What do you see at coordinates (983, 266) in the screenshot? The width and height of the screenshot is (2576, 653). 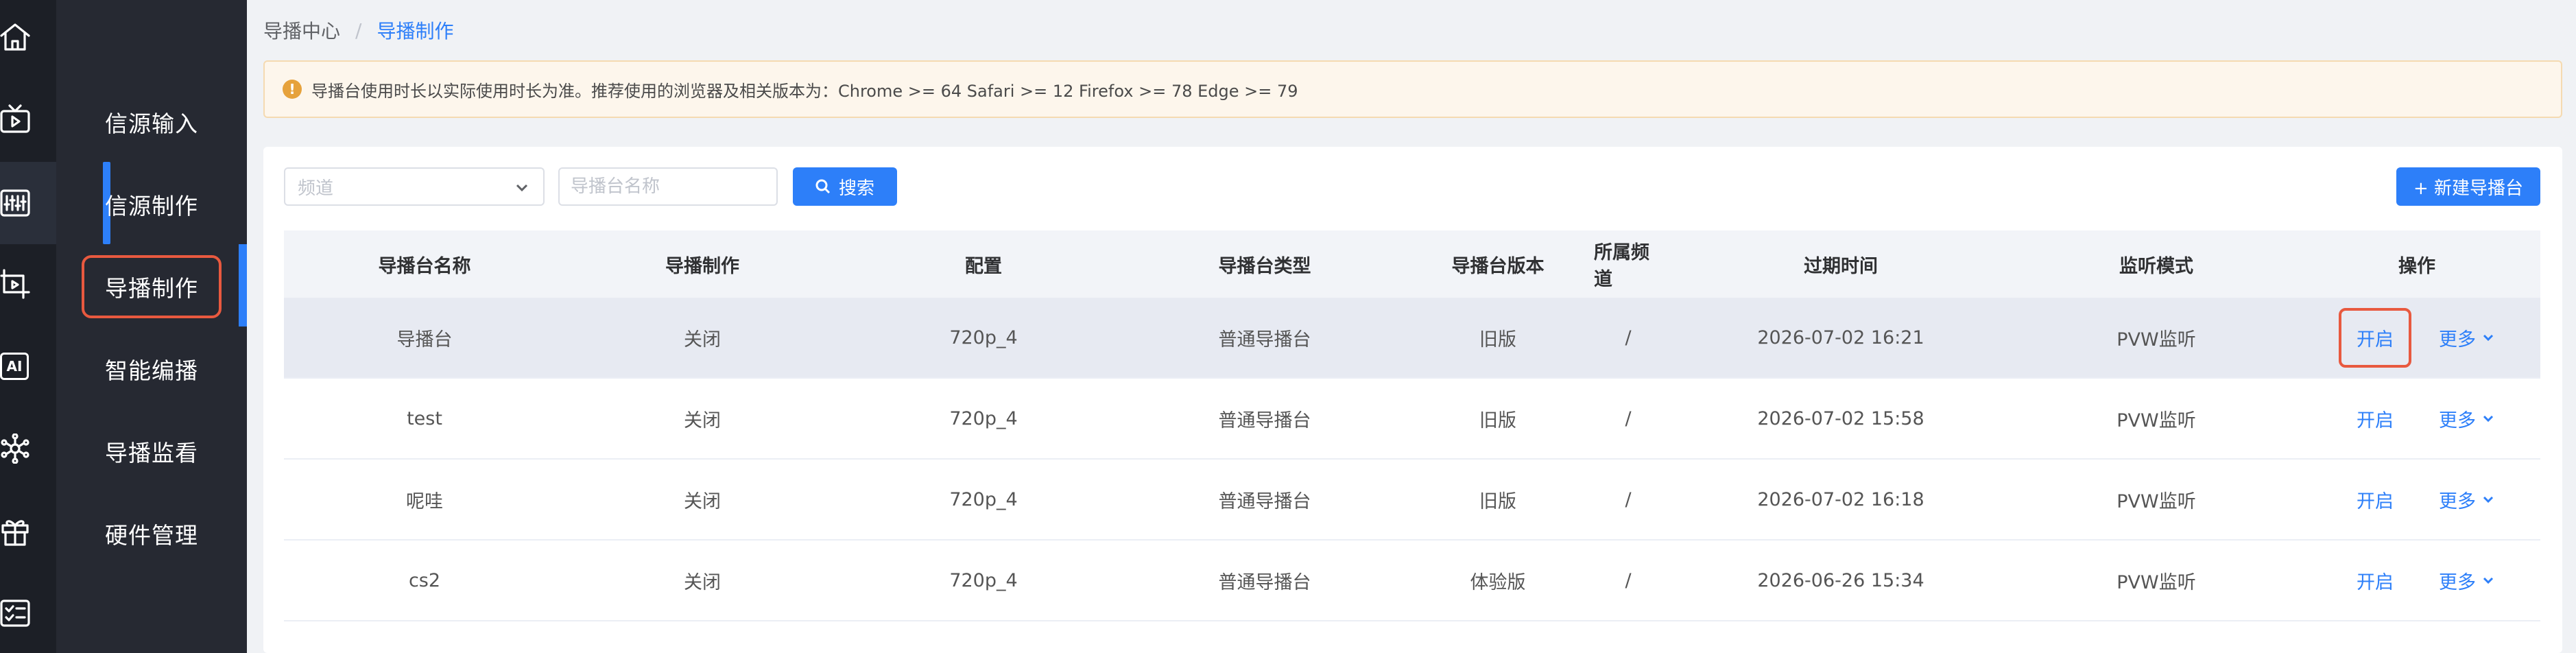 I see `column-header: 配置` at bounding box center [983, 266].